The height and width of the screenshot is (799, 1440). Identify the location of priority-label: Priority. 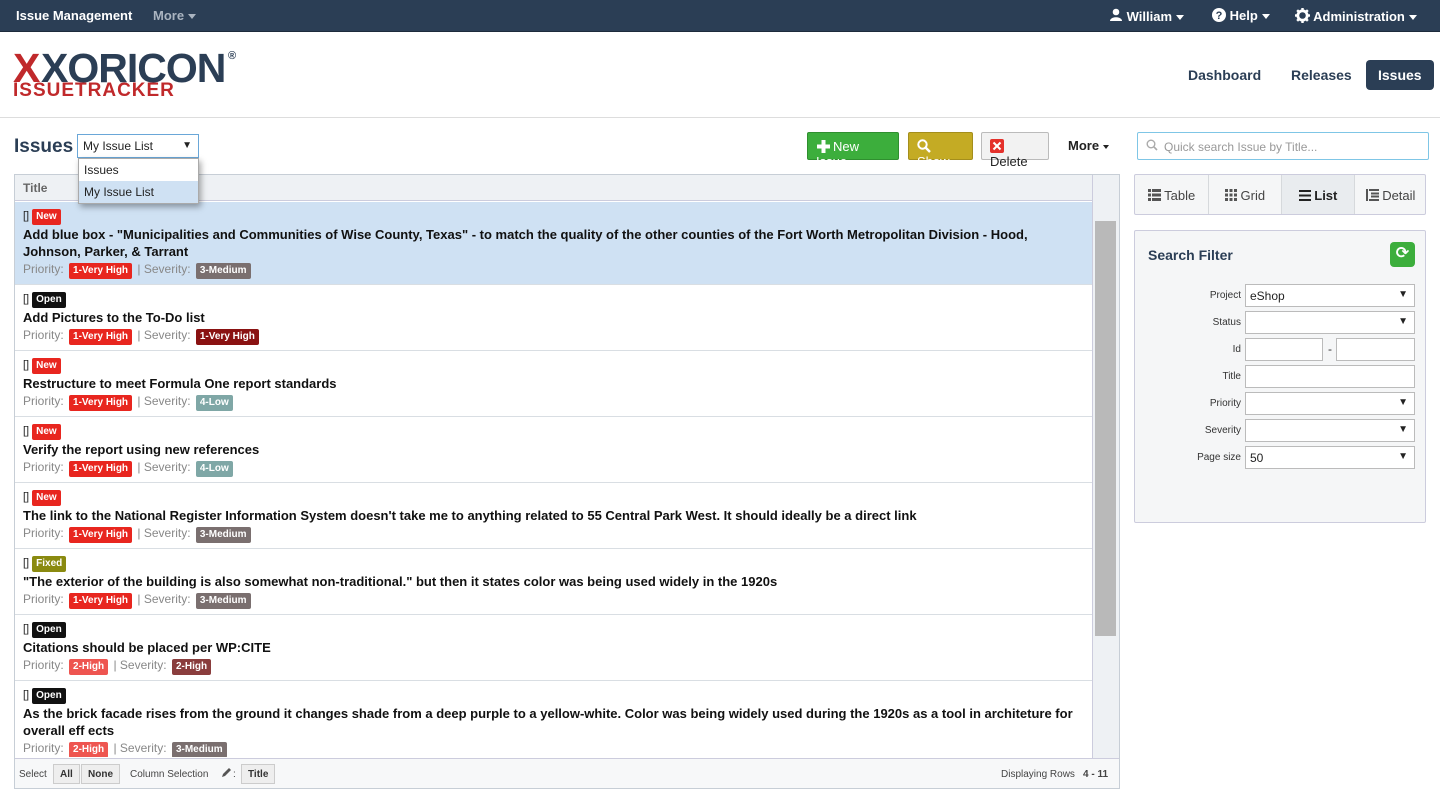
(1225, 403).